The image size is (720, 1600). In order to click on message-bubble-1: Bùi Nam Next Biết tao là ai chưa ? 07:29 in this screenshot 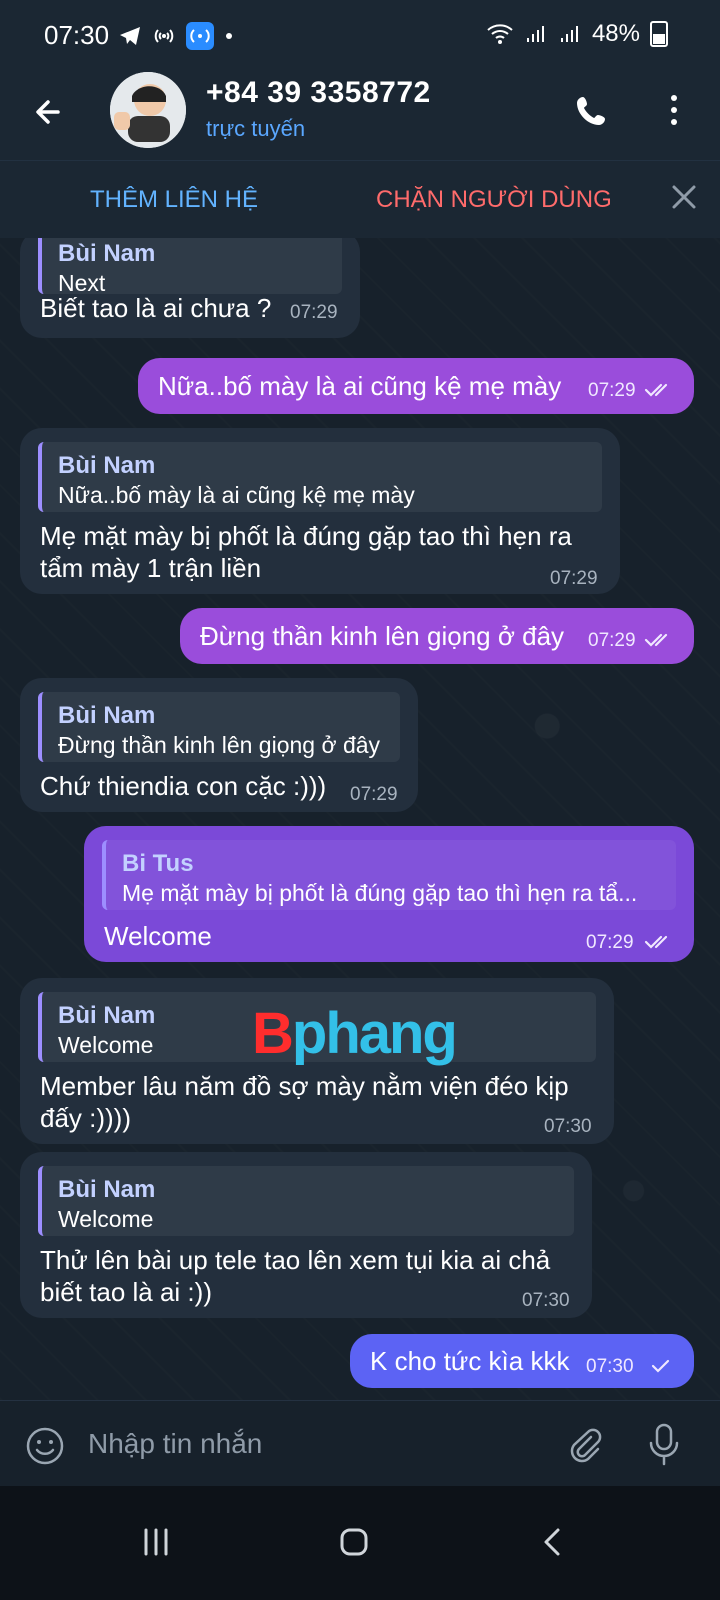, I will do `click(190, 288)`.